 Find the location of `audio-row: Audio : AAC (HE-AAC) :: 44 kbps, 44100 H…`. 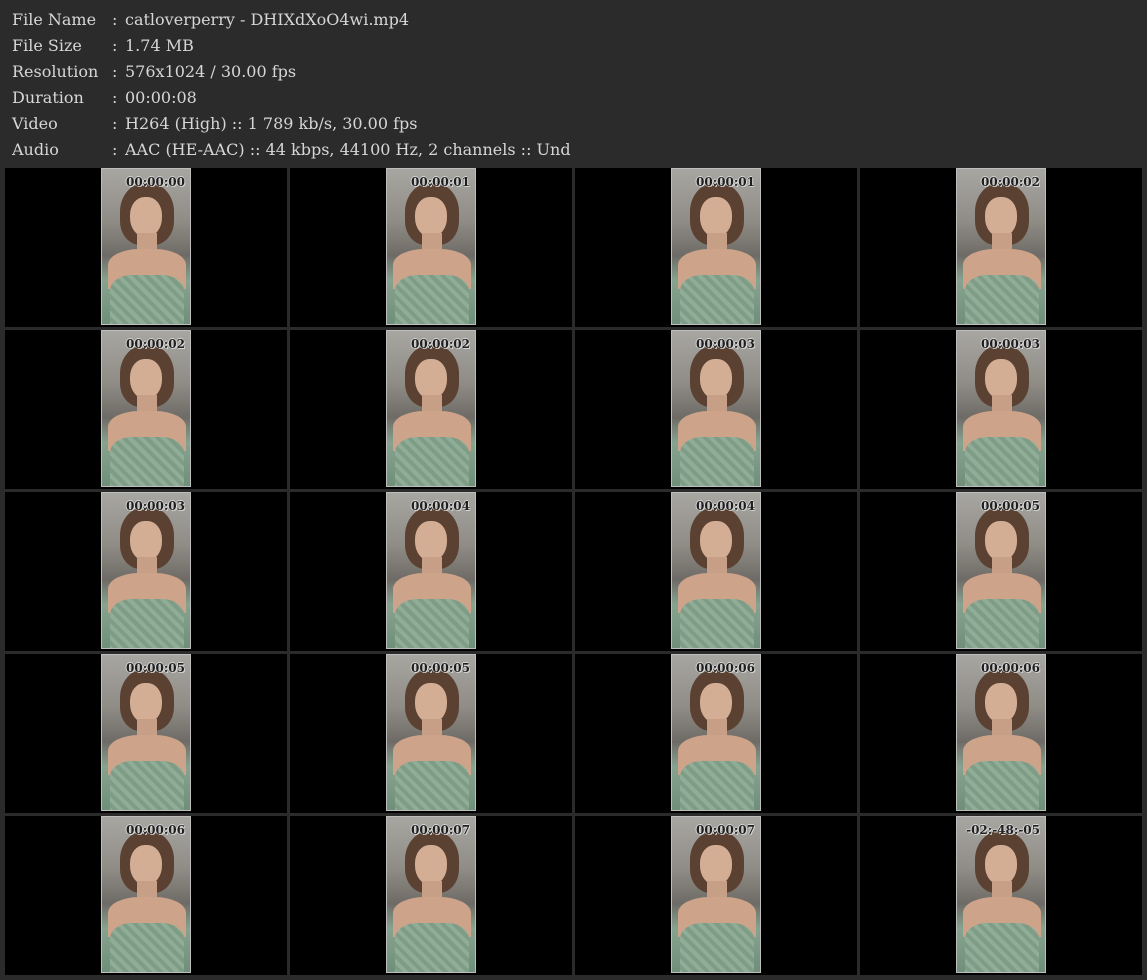

audio-row: Audio : AAC (HE-AAC) :: 44 kbps, 44100 H… is located at coordinates (572, 150).